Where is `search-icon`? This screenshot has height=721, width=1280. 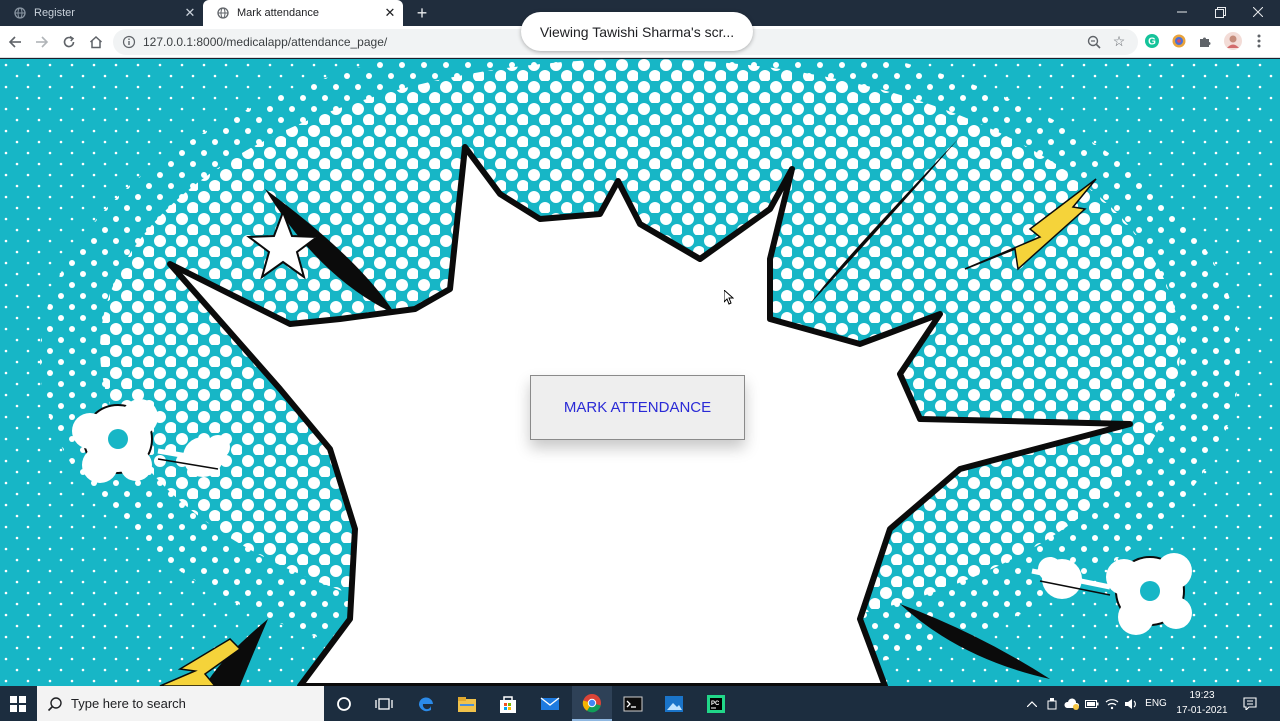 search-icon is located at coordinates (54, 703).